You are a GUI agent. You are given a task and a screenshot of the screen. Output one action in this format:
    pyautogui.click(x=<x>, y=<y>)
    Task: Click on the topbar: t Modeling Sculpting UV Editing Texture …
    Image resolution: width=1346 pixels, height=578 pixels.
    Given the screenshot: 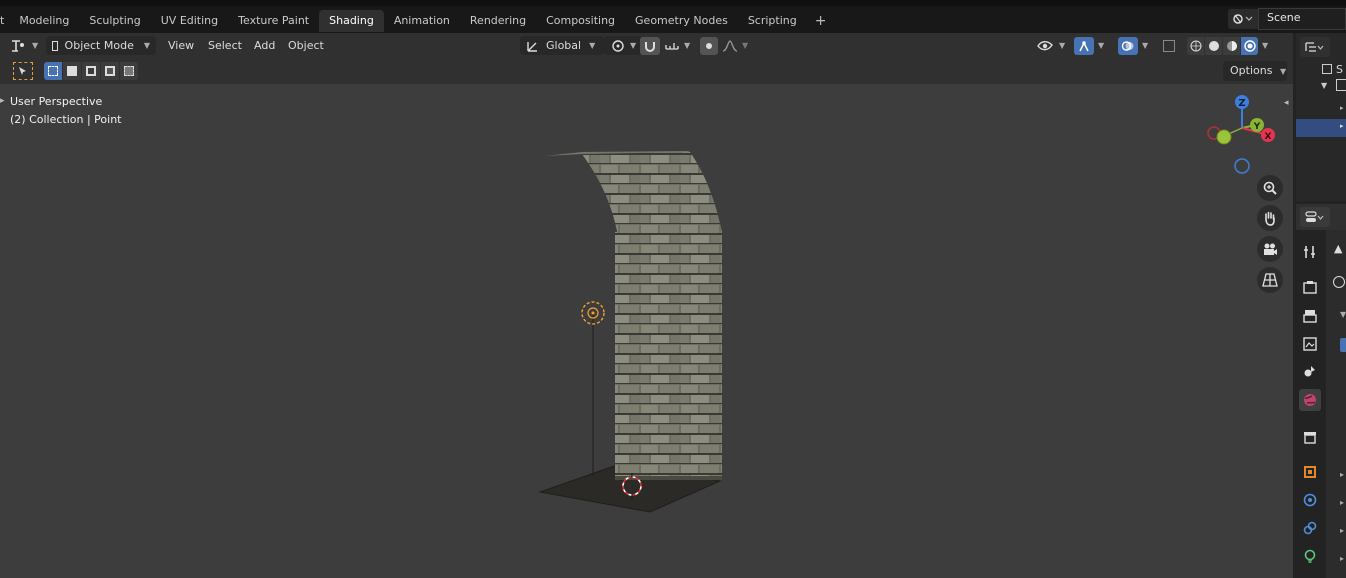 What is the action you would take?
    pyautogui.click(x=673, y=16)
    